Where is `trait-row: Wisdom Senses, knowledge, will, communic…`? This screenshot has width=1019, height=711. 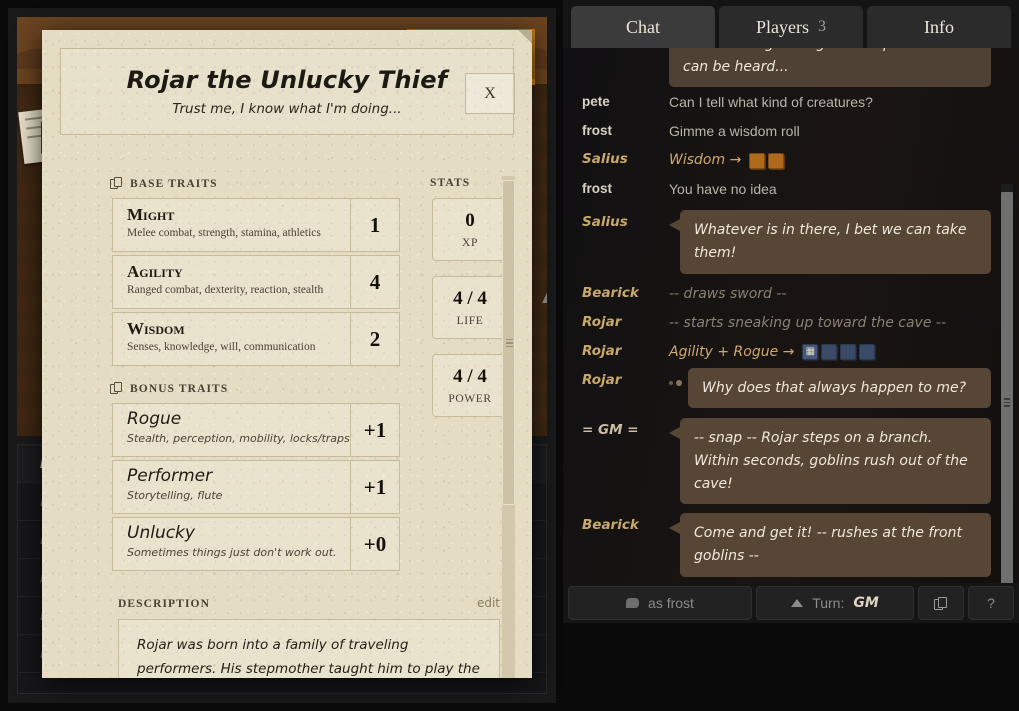 trait-row: Wisdom Senses, knowledge, will, communic… is located at coordinates (256, 339).